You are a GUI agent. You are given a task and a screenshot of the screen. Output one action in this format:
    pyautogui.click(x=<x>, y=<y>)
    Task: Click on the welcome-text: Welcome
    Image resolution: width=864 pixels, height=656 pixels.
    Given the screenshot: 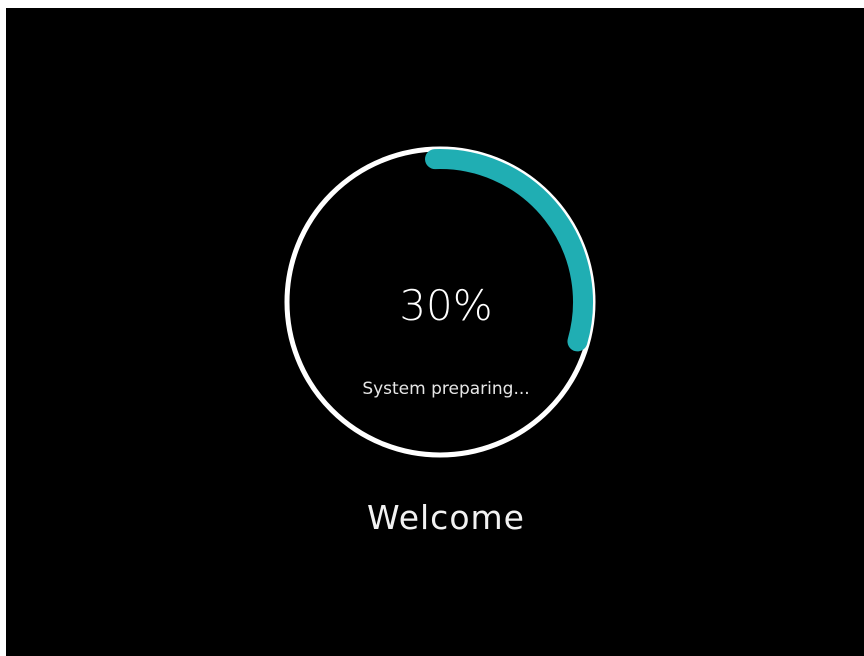 What is the action you would take?
    pyautogui.click(x=446, y=517)
    